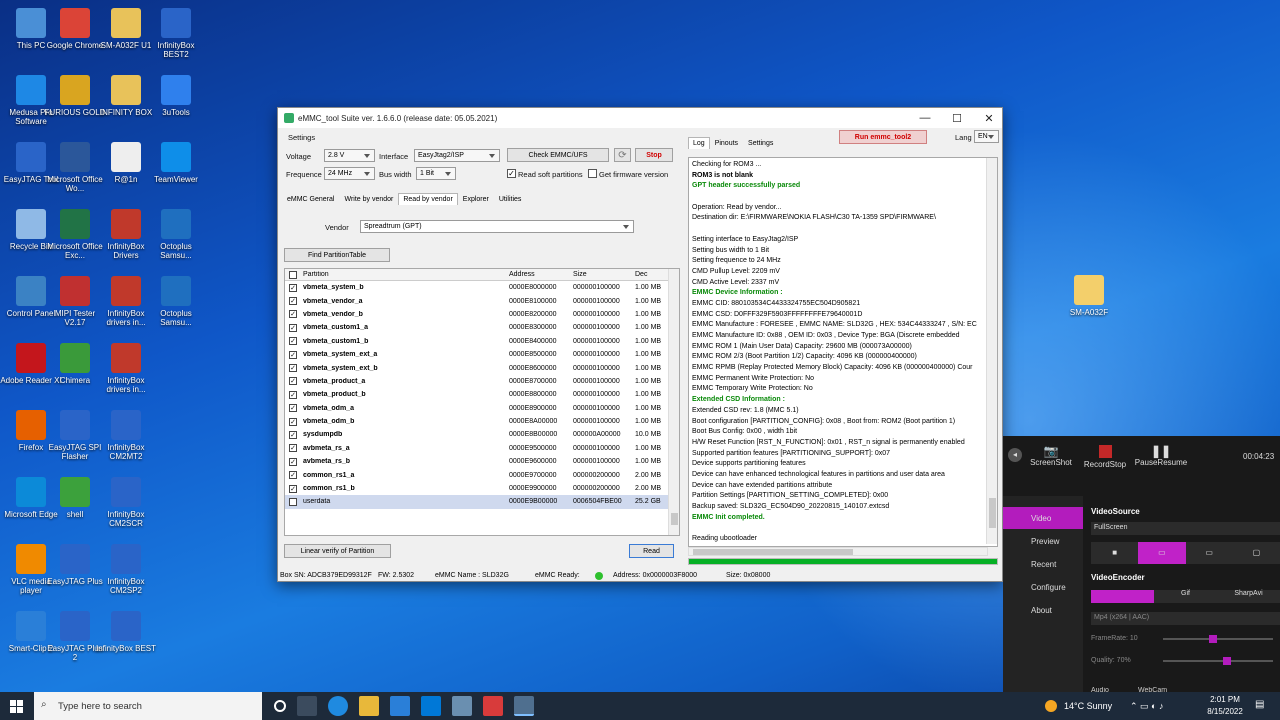 This screenshot has width=1280, height=720. I want to click on close-button: ✕, so click(989, 118).